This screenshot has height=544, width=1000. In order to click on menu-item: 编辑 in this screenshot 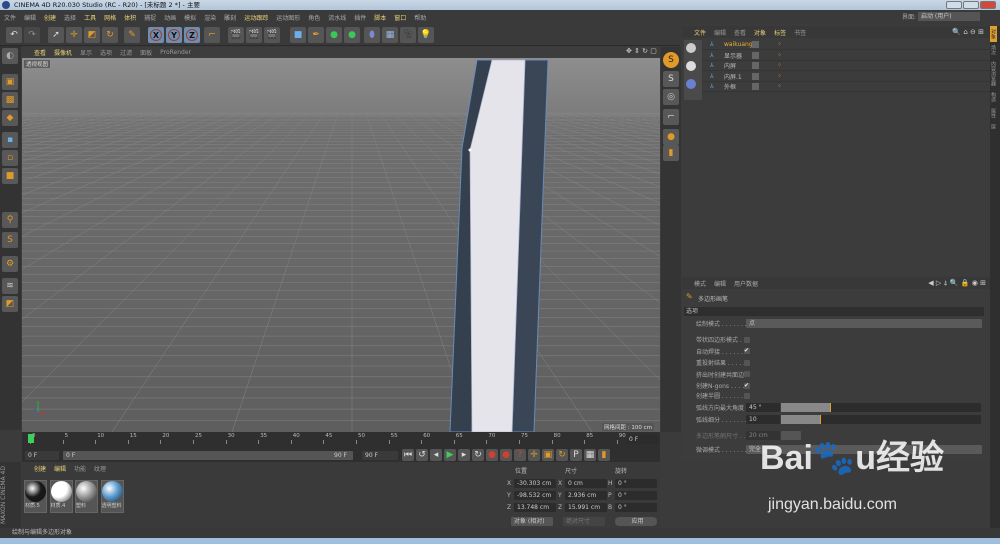, I will do `click(30, 17)`.